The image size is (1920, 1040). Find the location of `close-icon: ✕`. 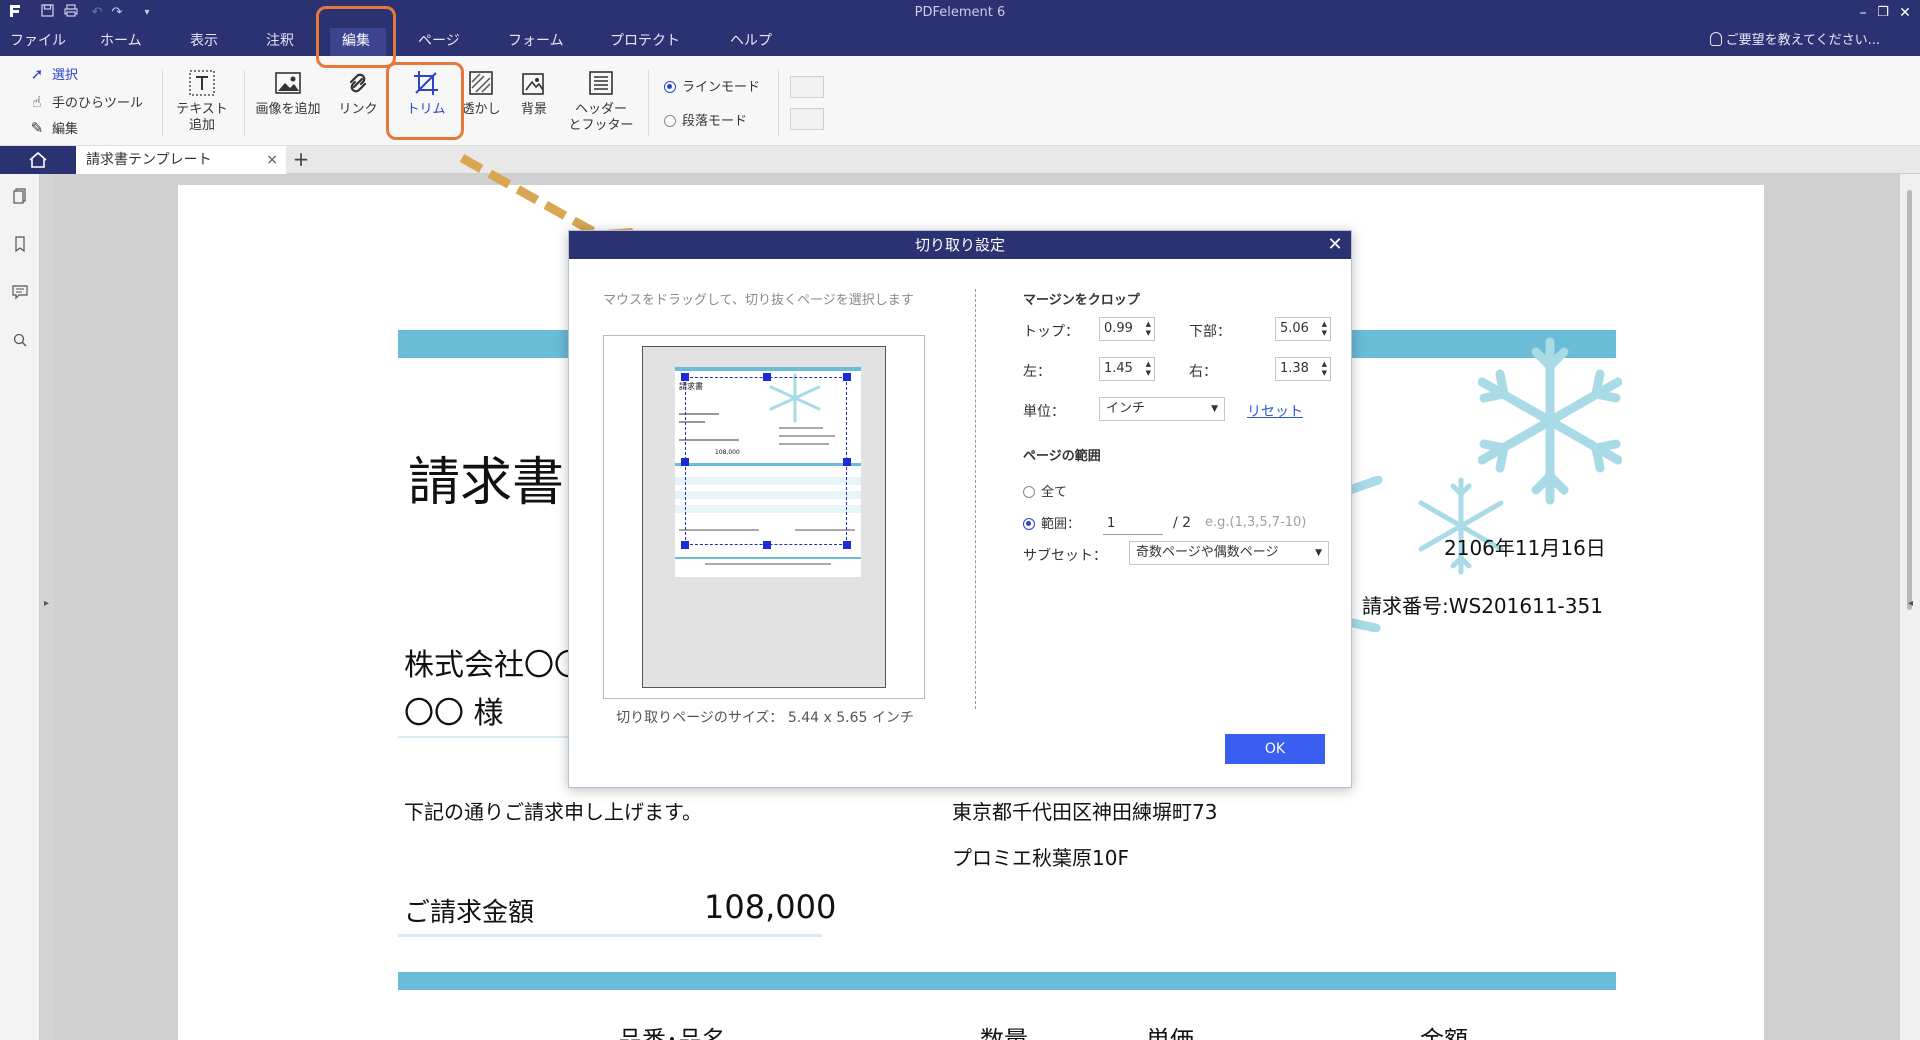

close-icon: ✕ is located at coordinates (1905, 13).